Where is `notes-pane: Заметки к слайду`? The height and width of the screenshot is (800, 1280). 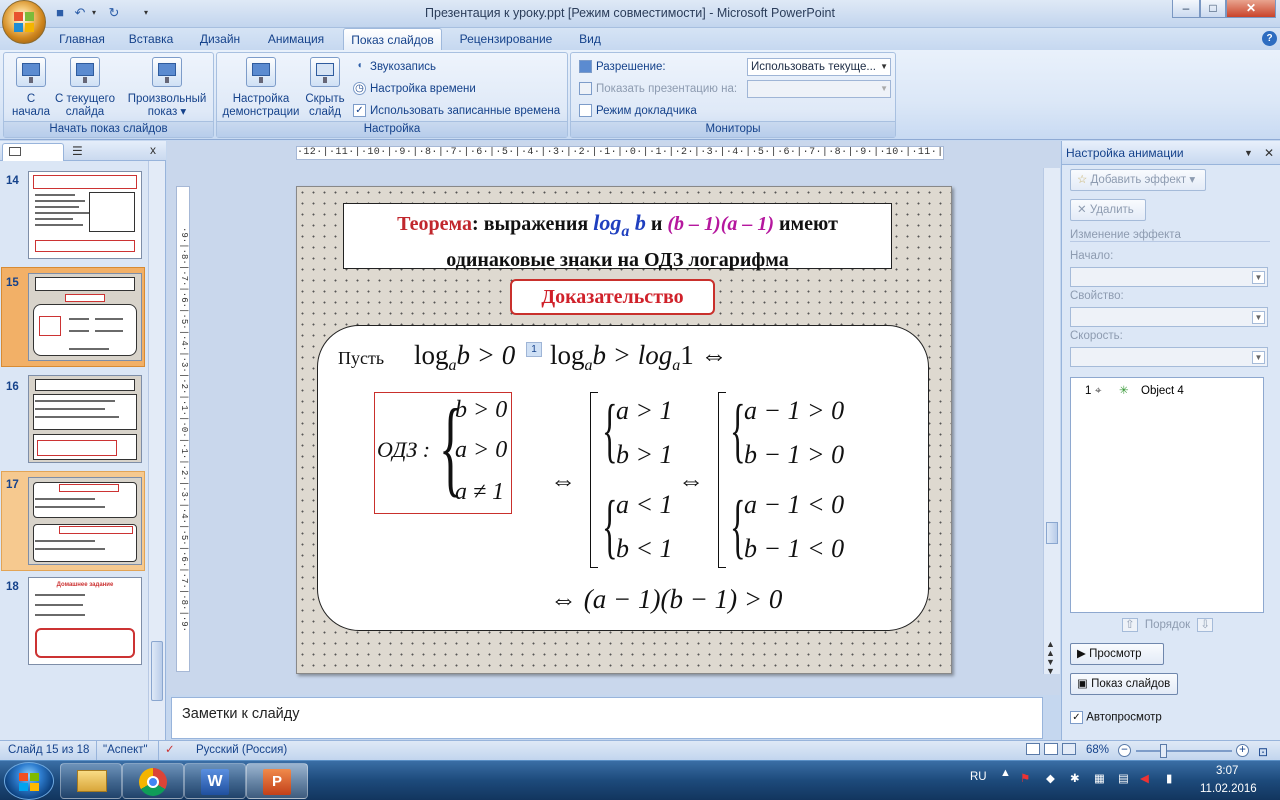
notes-pane: Заметки к слайду is located at coordinates (607, 718).